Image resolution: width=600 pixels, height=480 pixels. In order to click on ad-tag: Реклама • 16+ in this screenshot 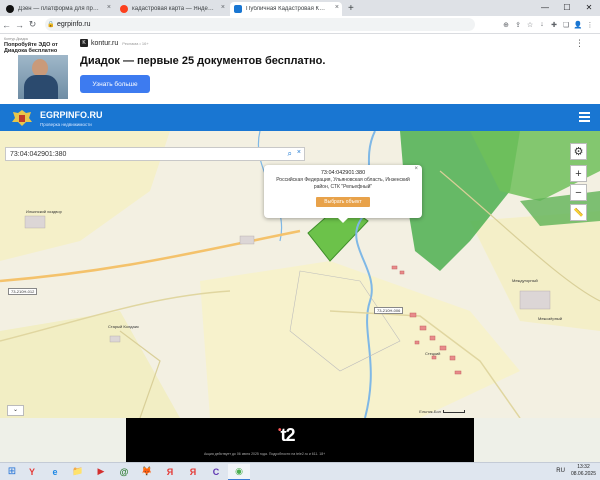, I will do `click(135, 43)`.